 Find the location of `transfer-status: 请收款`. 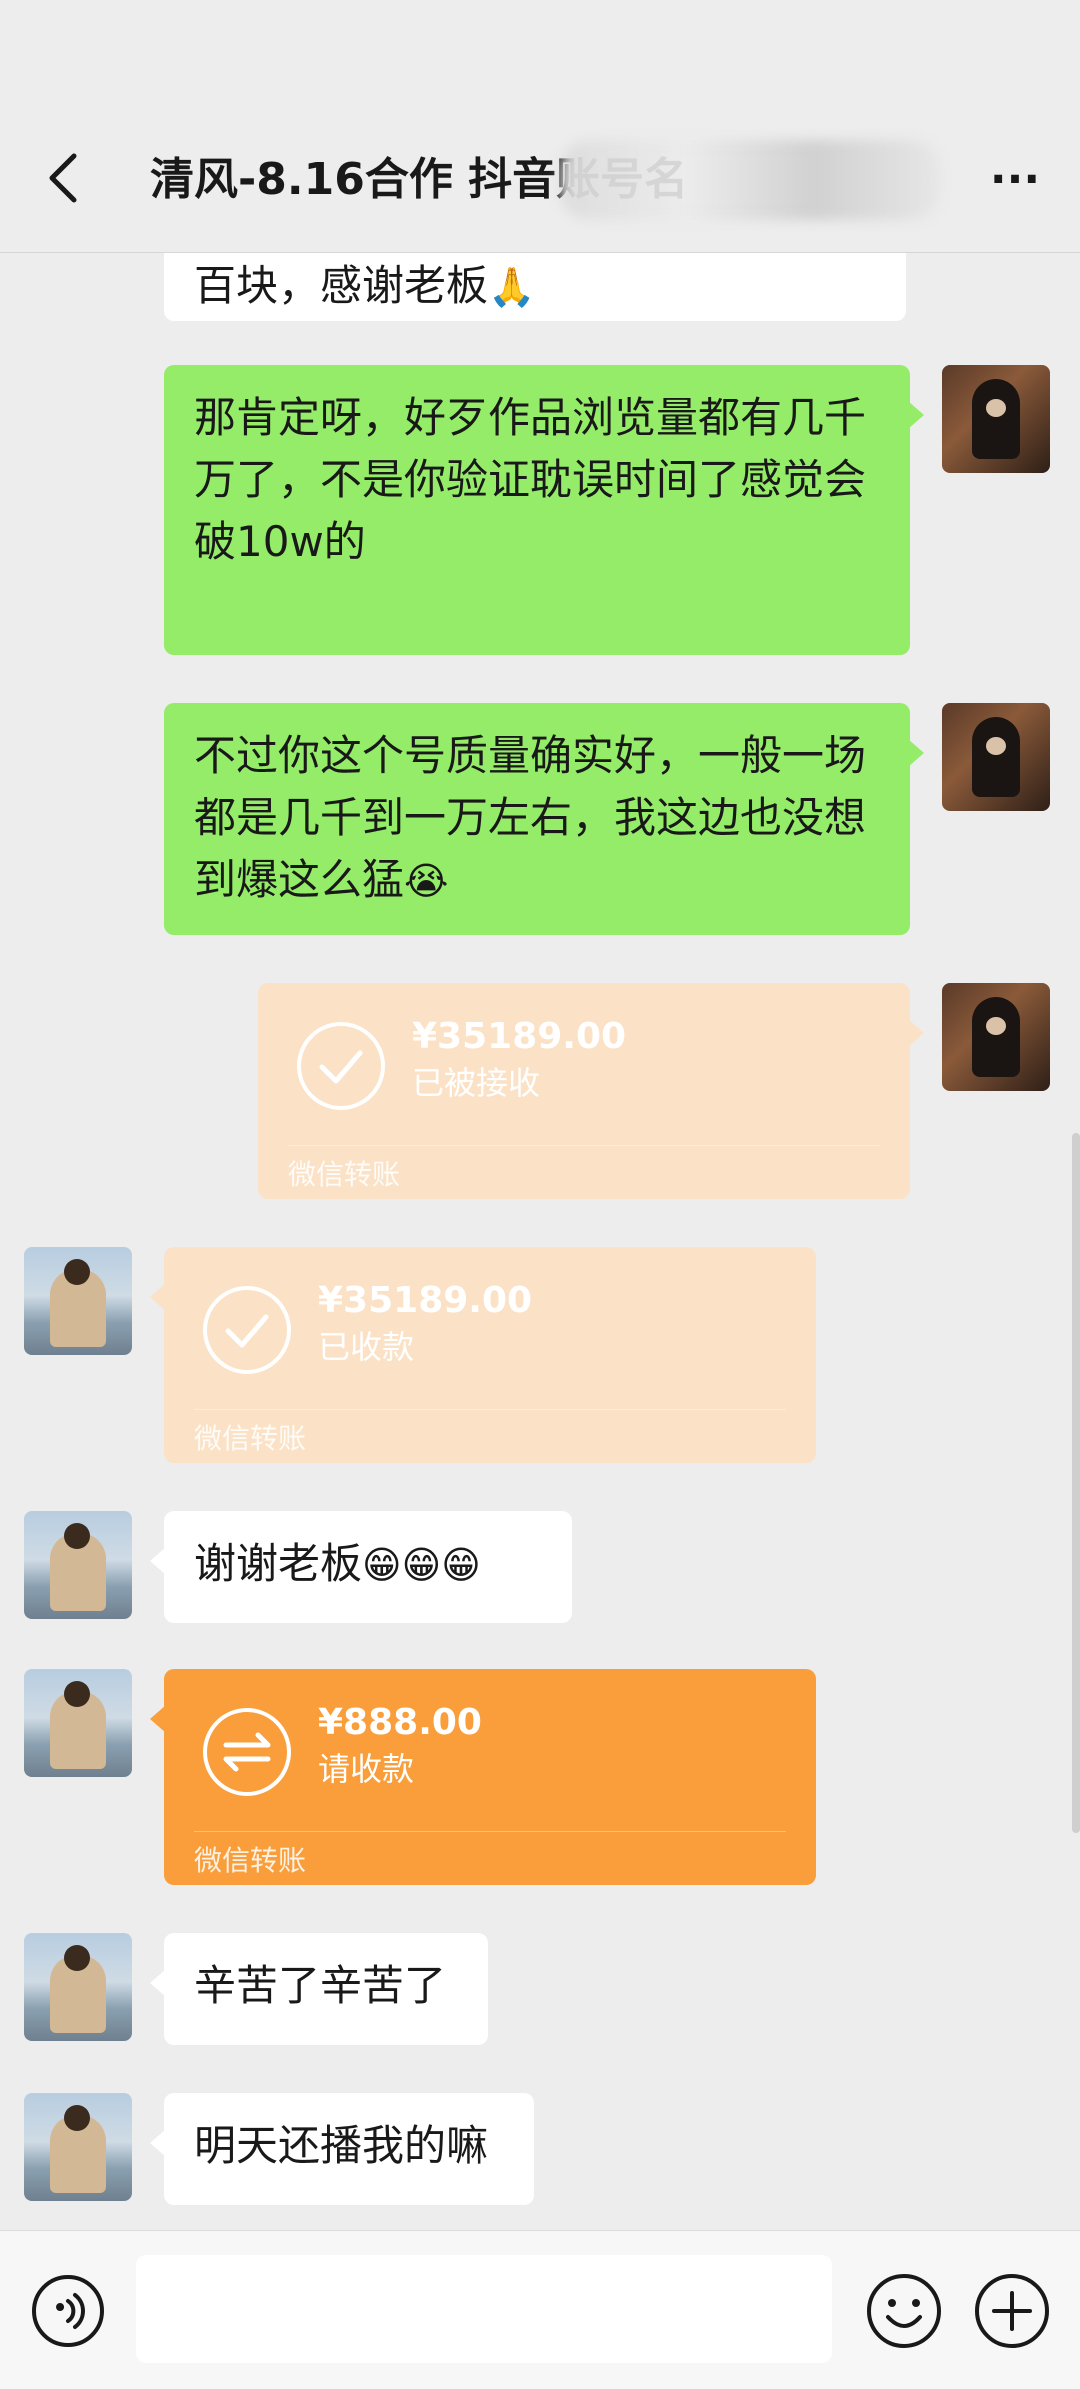

transfer-status: 请收款 is located at coordinates (366, 1769).